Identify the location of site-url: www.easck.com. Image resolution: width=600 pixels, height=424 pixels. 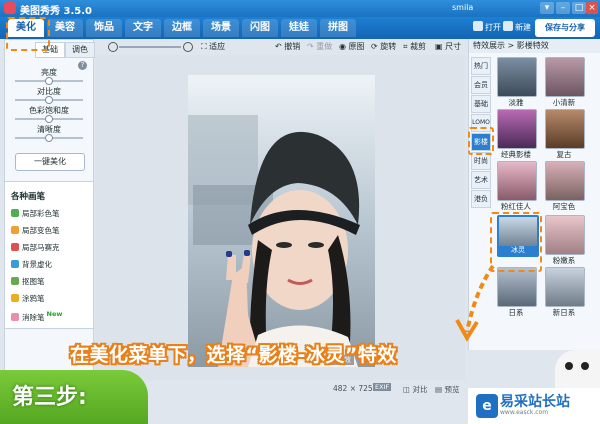
(524, 412).